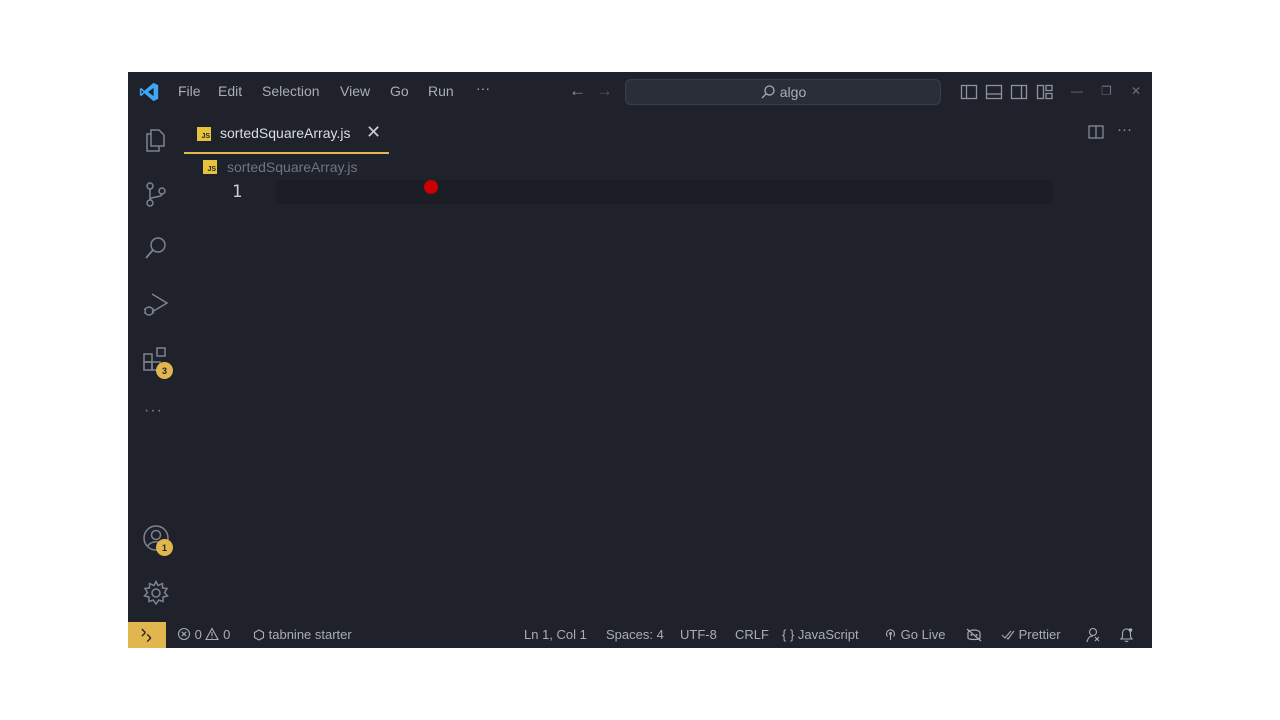 The height and width of the screenshot is (720, 1280). I want to click on indentation: Spaces: 4, so click(635, 634).